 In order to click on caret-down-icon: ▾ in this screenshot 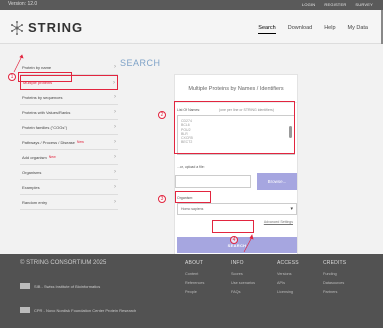, I will do `click(291, 209)`.